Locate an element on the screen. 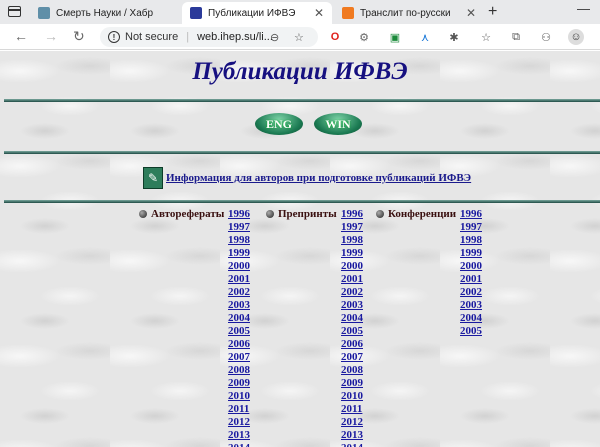 This screenshot has width=600, height=447. favorite-star-icon: ☆ is located at coordinates (299, 37).